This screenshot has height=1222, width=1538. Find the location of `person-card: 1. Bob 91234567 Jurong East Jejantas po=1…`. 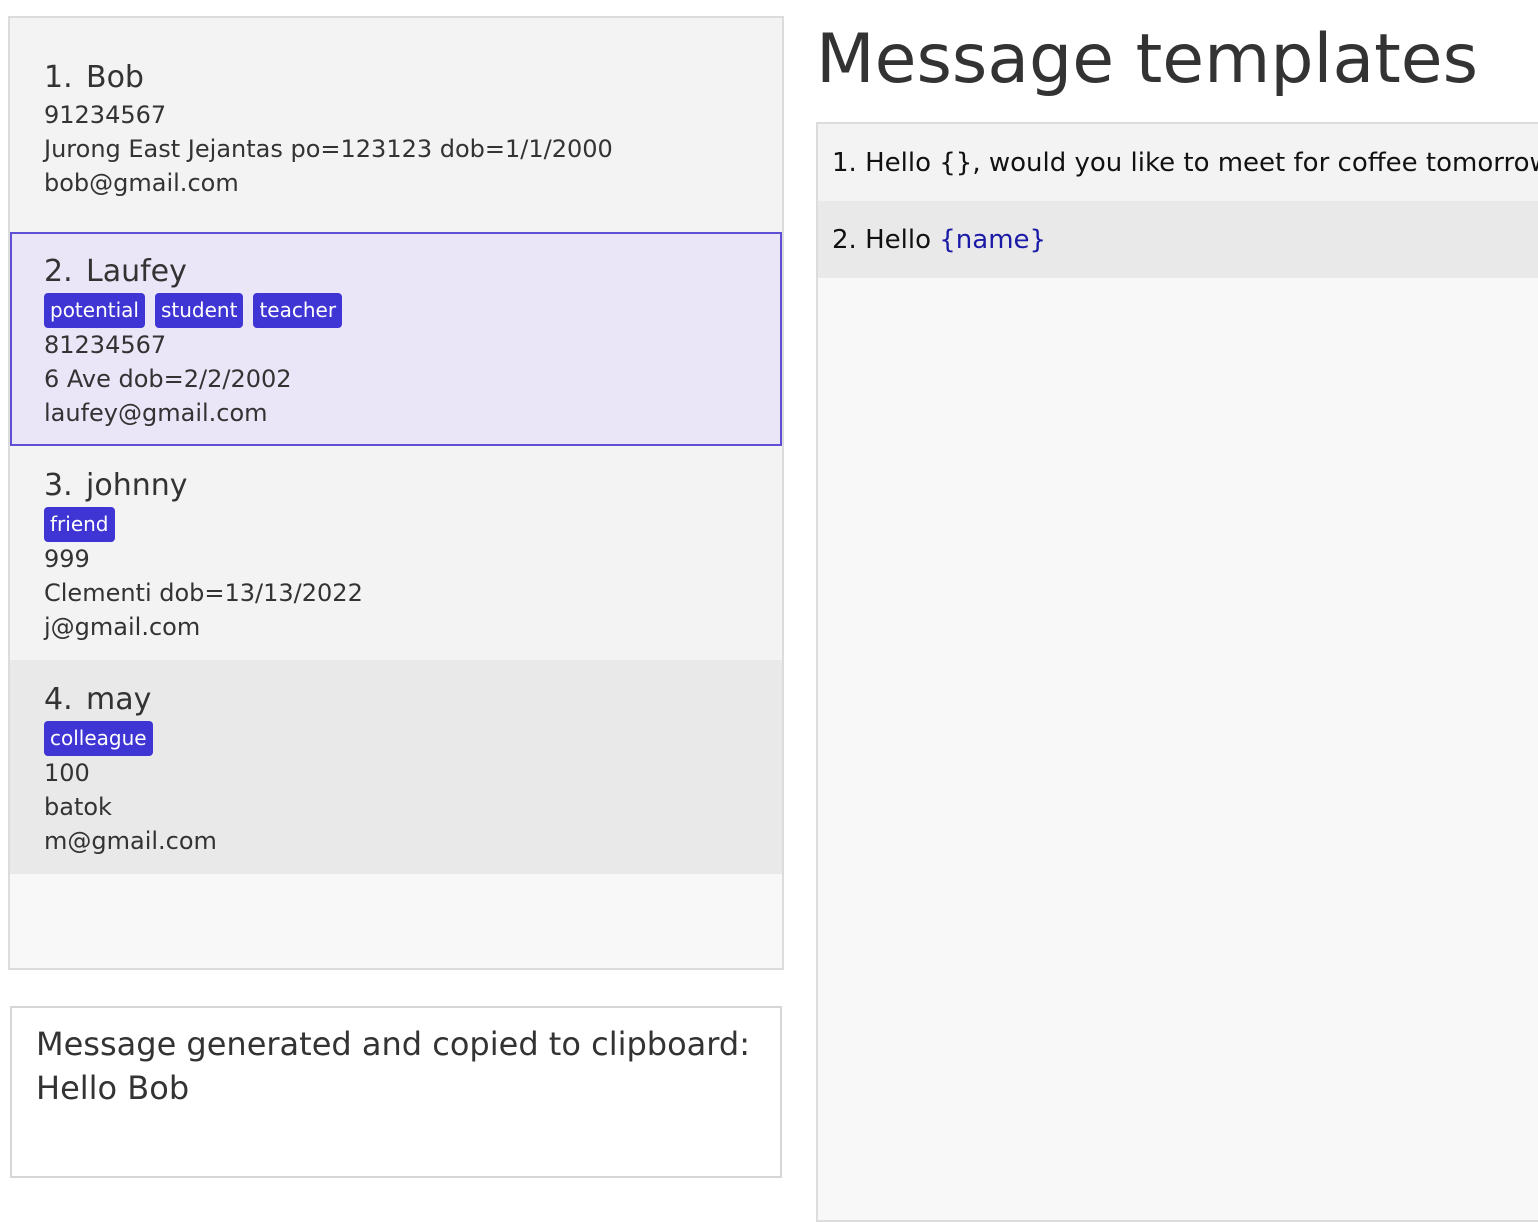

person-card: 1. Bob 91234567 Jurong East Jejantas po=1… is located at coordinates (396, 125).